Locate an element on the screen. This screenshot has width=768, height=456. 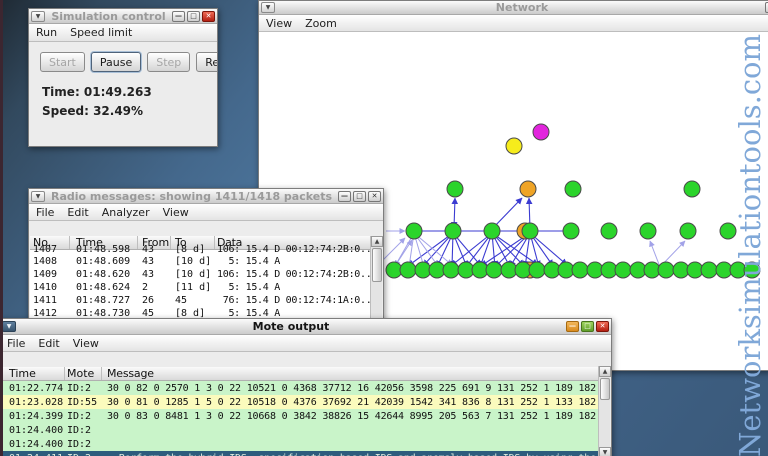
reload-button: Reload is located at coordinates (206, 62).